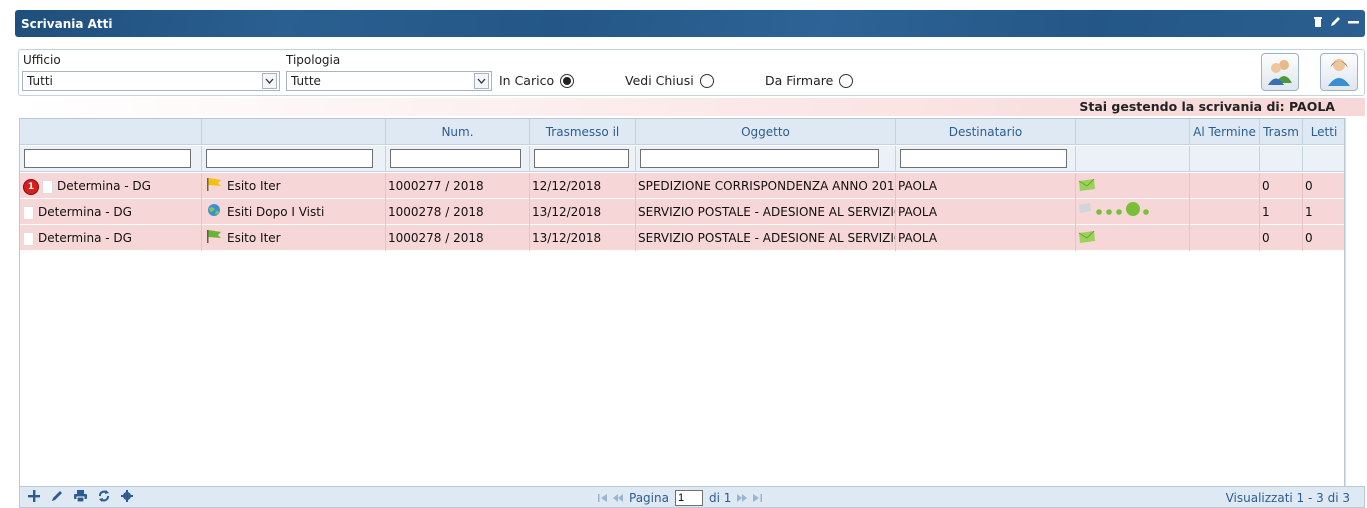 The height and width of the screenshot is (508, 1367). I want to click on green-flag-icon, so click(214, 239).